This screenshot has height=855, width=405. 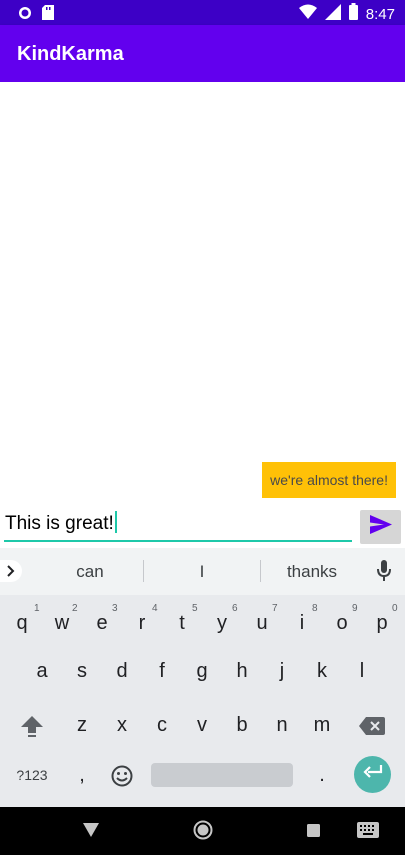 What do you see at coordinates (75, 608) in the screenshot?
I see `key-hint: 2` at bounding box center [75, 608].